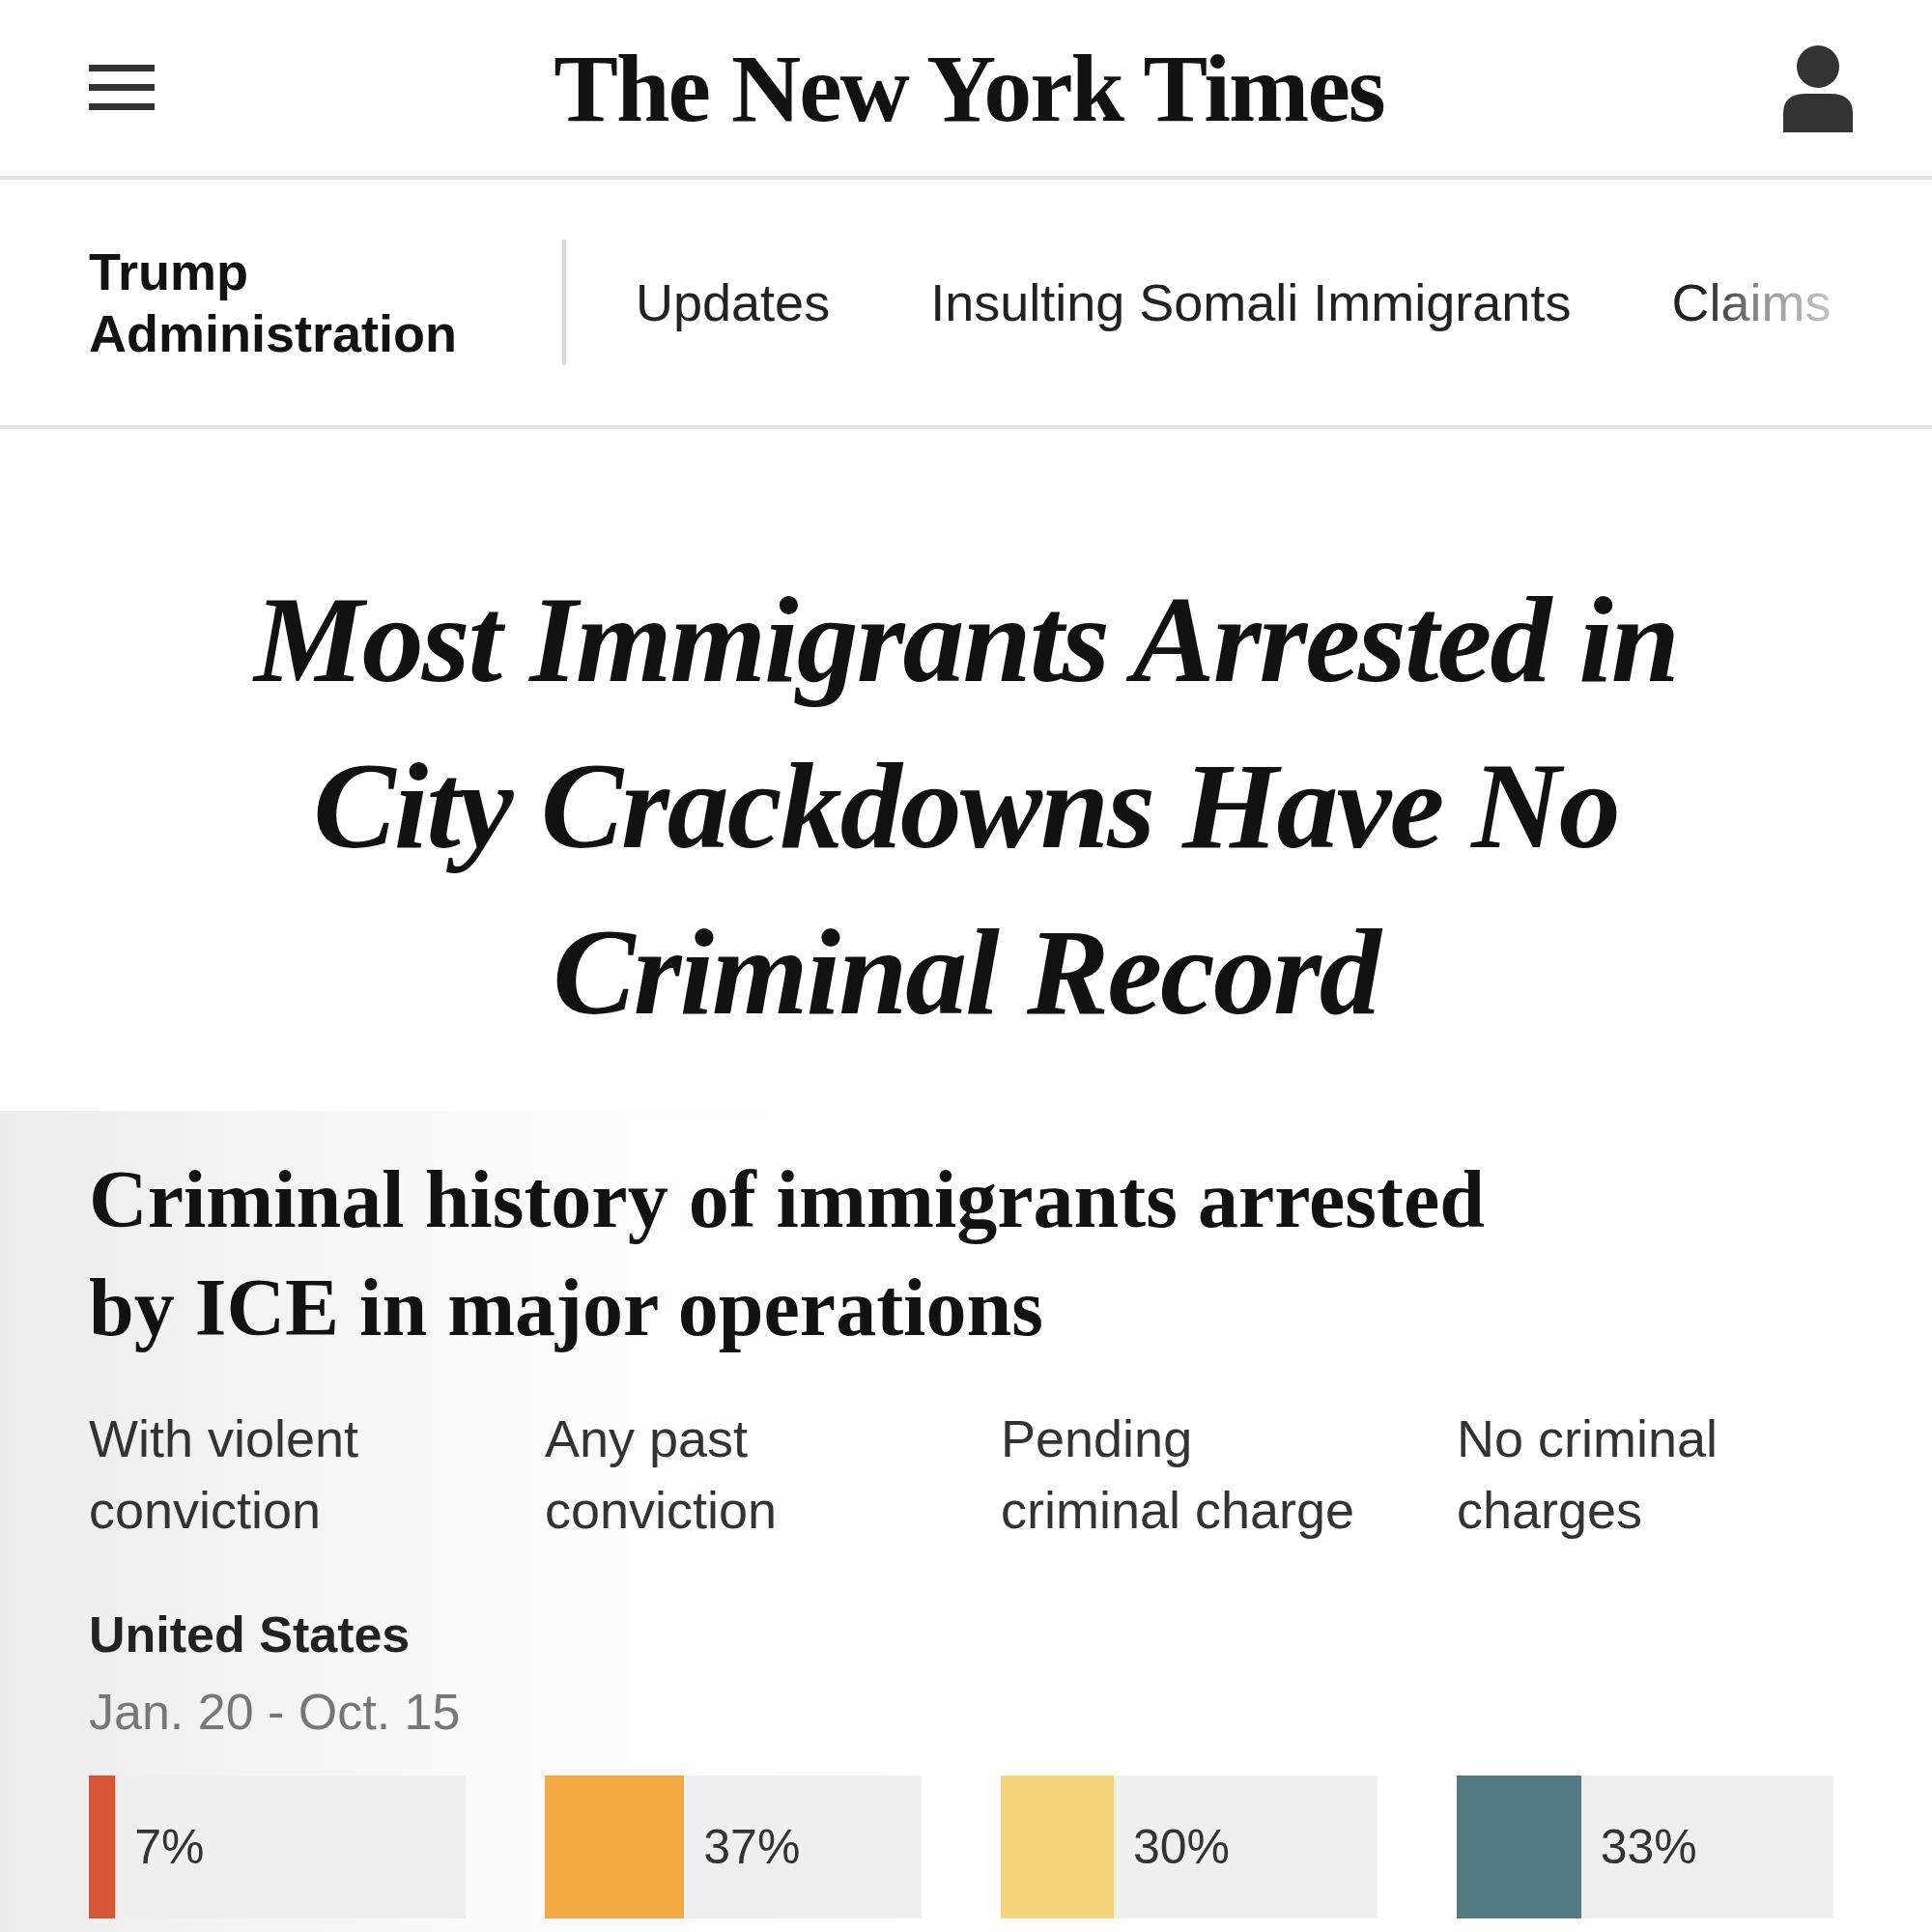 The height and width of the screenshot is (1932, 1932). I want to click on percent-label: 33%, so click(1648, 1847).